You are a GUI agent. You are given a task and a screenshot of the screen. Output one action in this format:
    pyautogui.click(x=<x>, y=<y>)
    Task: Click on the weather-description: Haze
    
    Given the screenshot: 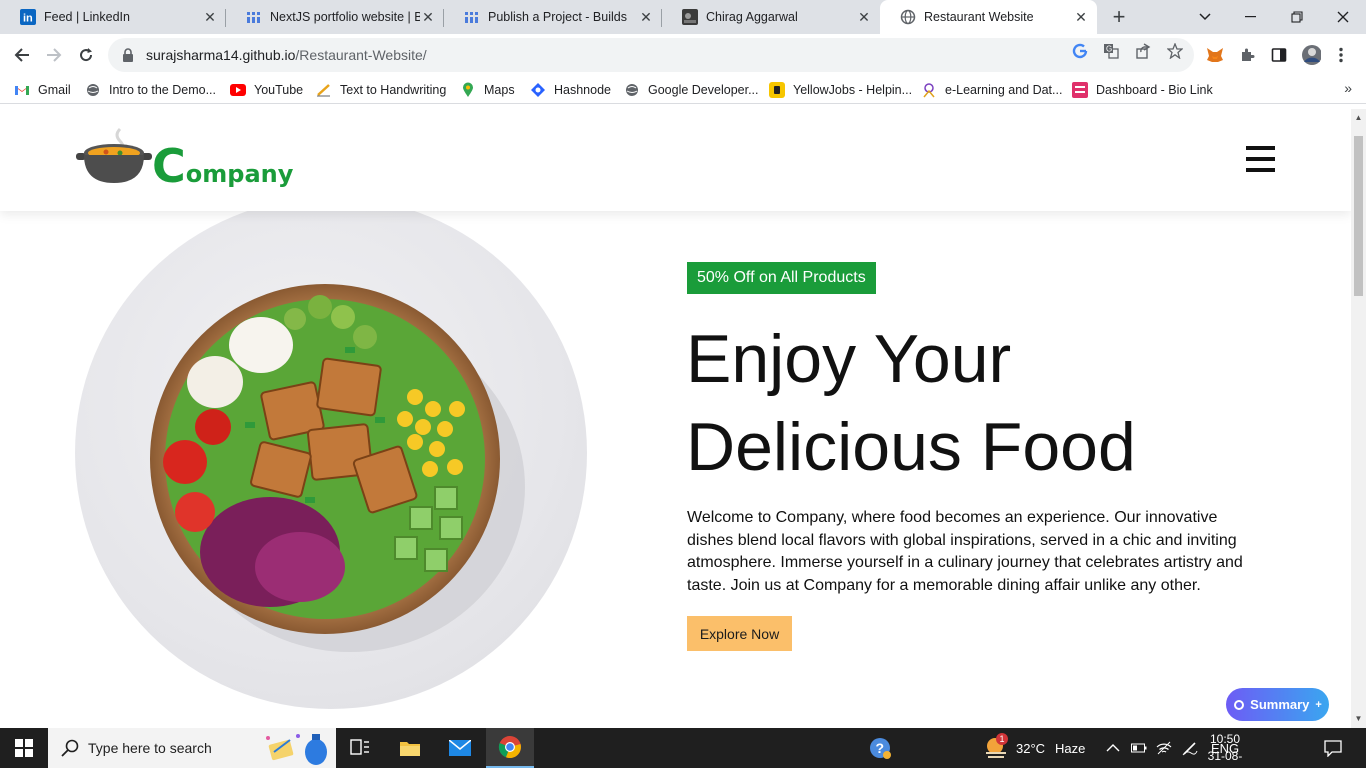 What is the action you would take?
    pyautogui.click(x=1070, y=748)
    